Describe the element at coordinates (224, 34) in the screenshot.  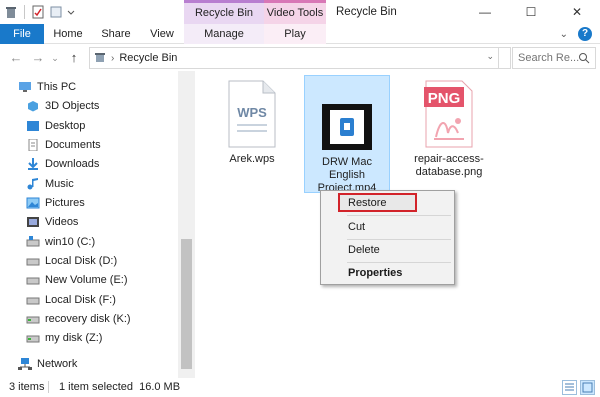
I see `tab-manage: Manage` at that location.